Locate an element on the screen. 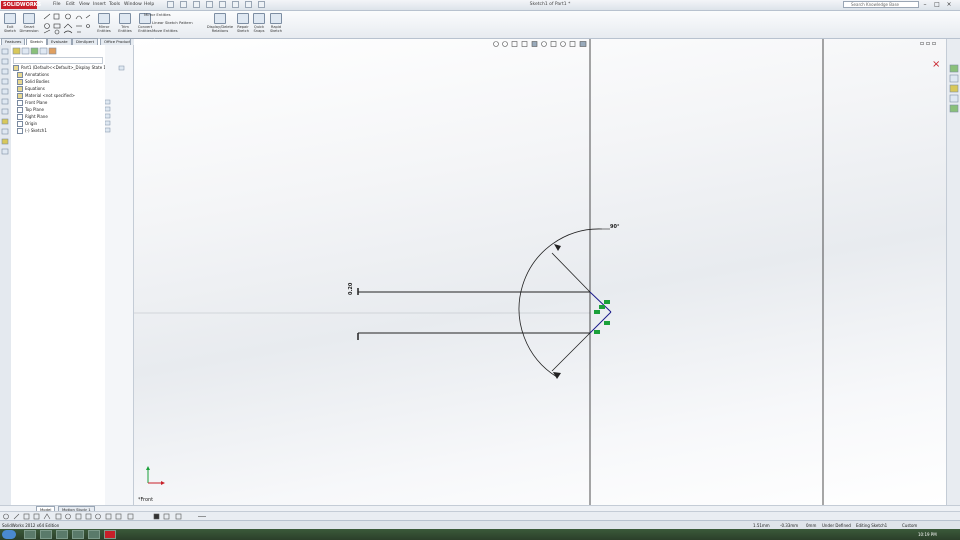 The height and width of the screenshot is (540, 960). menu-view: View is located at coordinates (84, 5).